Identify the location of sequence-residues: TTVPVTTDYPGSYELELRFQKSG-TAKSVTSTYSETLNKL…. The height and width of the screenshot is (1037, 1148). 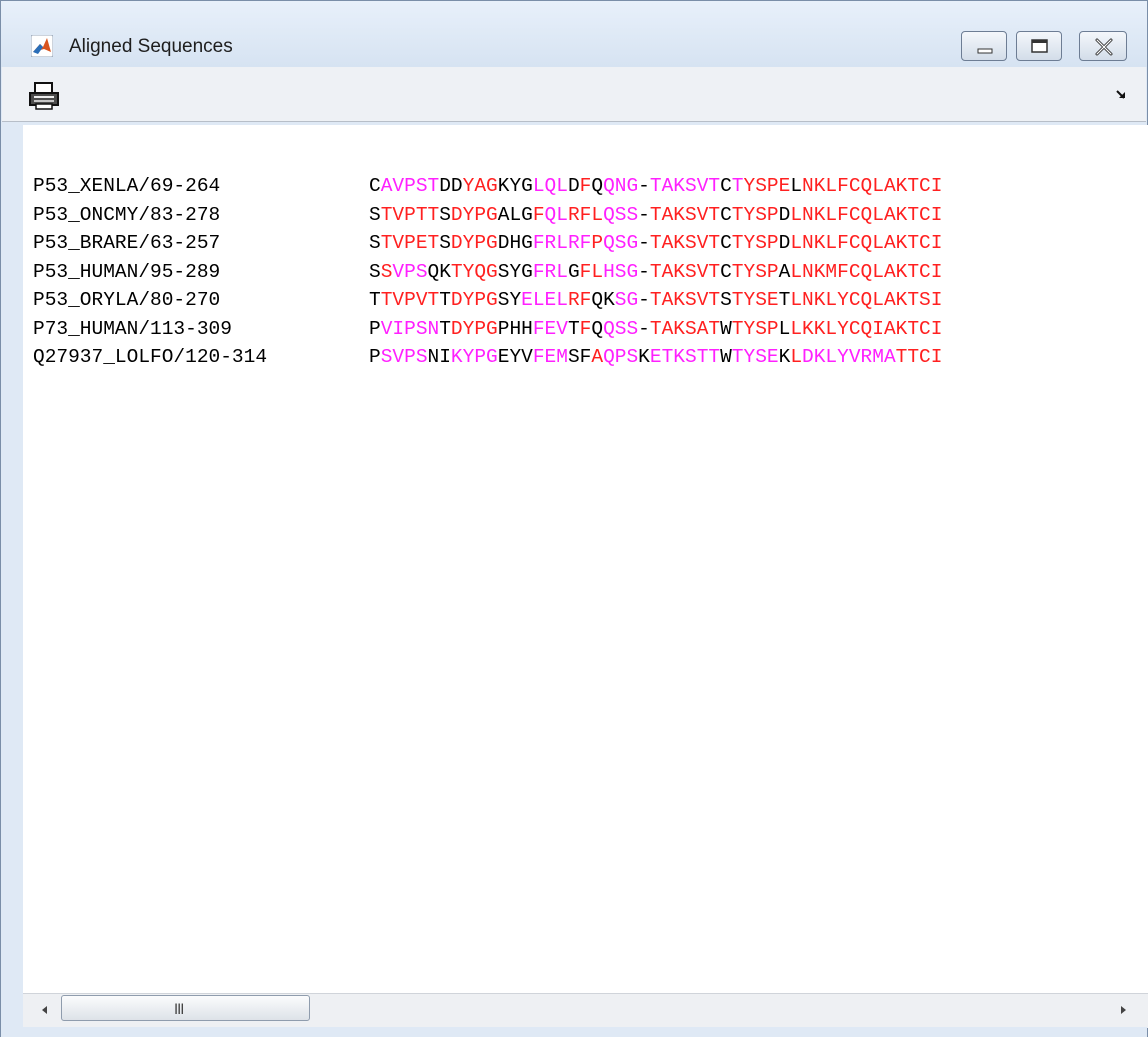
(656, 300).